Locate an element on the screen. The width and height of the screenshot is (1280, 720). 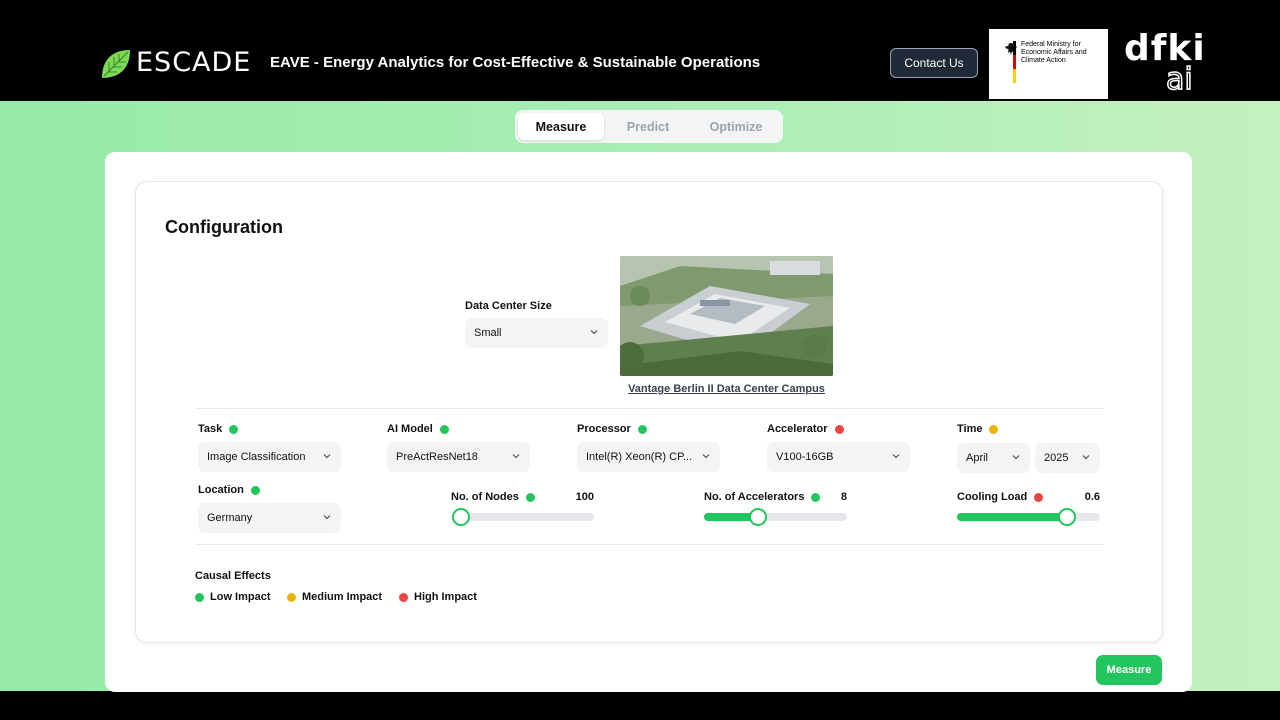
accelerator-select: V100-16GB is located at coordinates (838, 457).